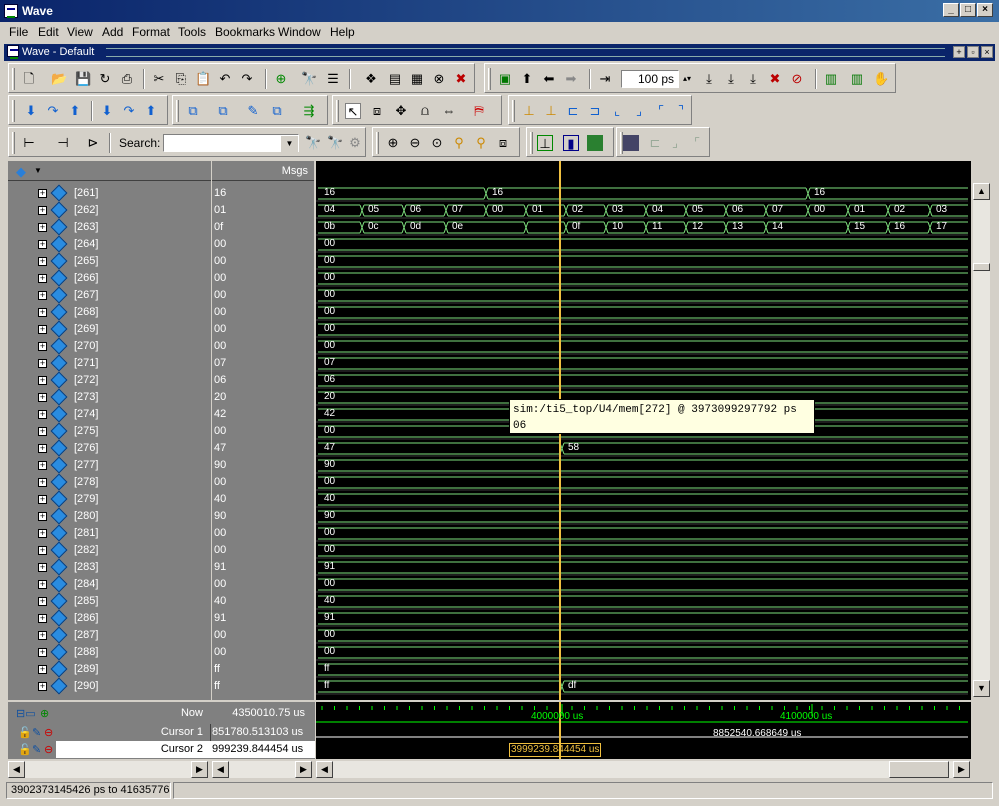 This screenshot has width=999, height=806. Describe the element at coordinates (159, 79) in the screenshot. I see `cut-icon: ✂` at that location.